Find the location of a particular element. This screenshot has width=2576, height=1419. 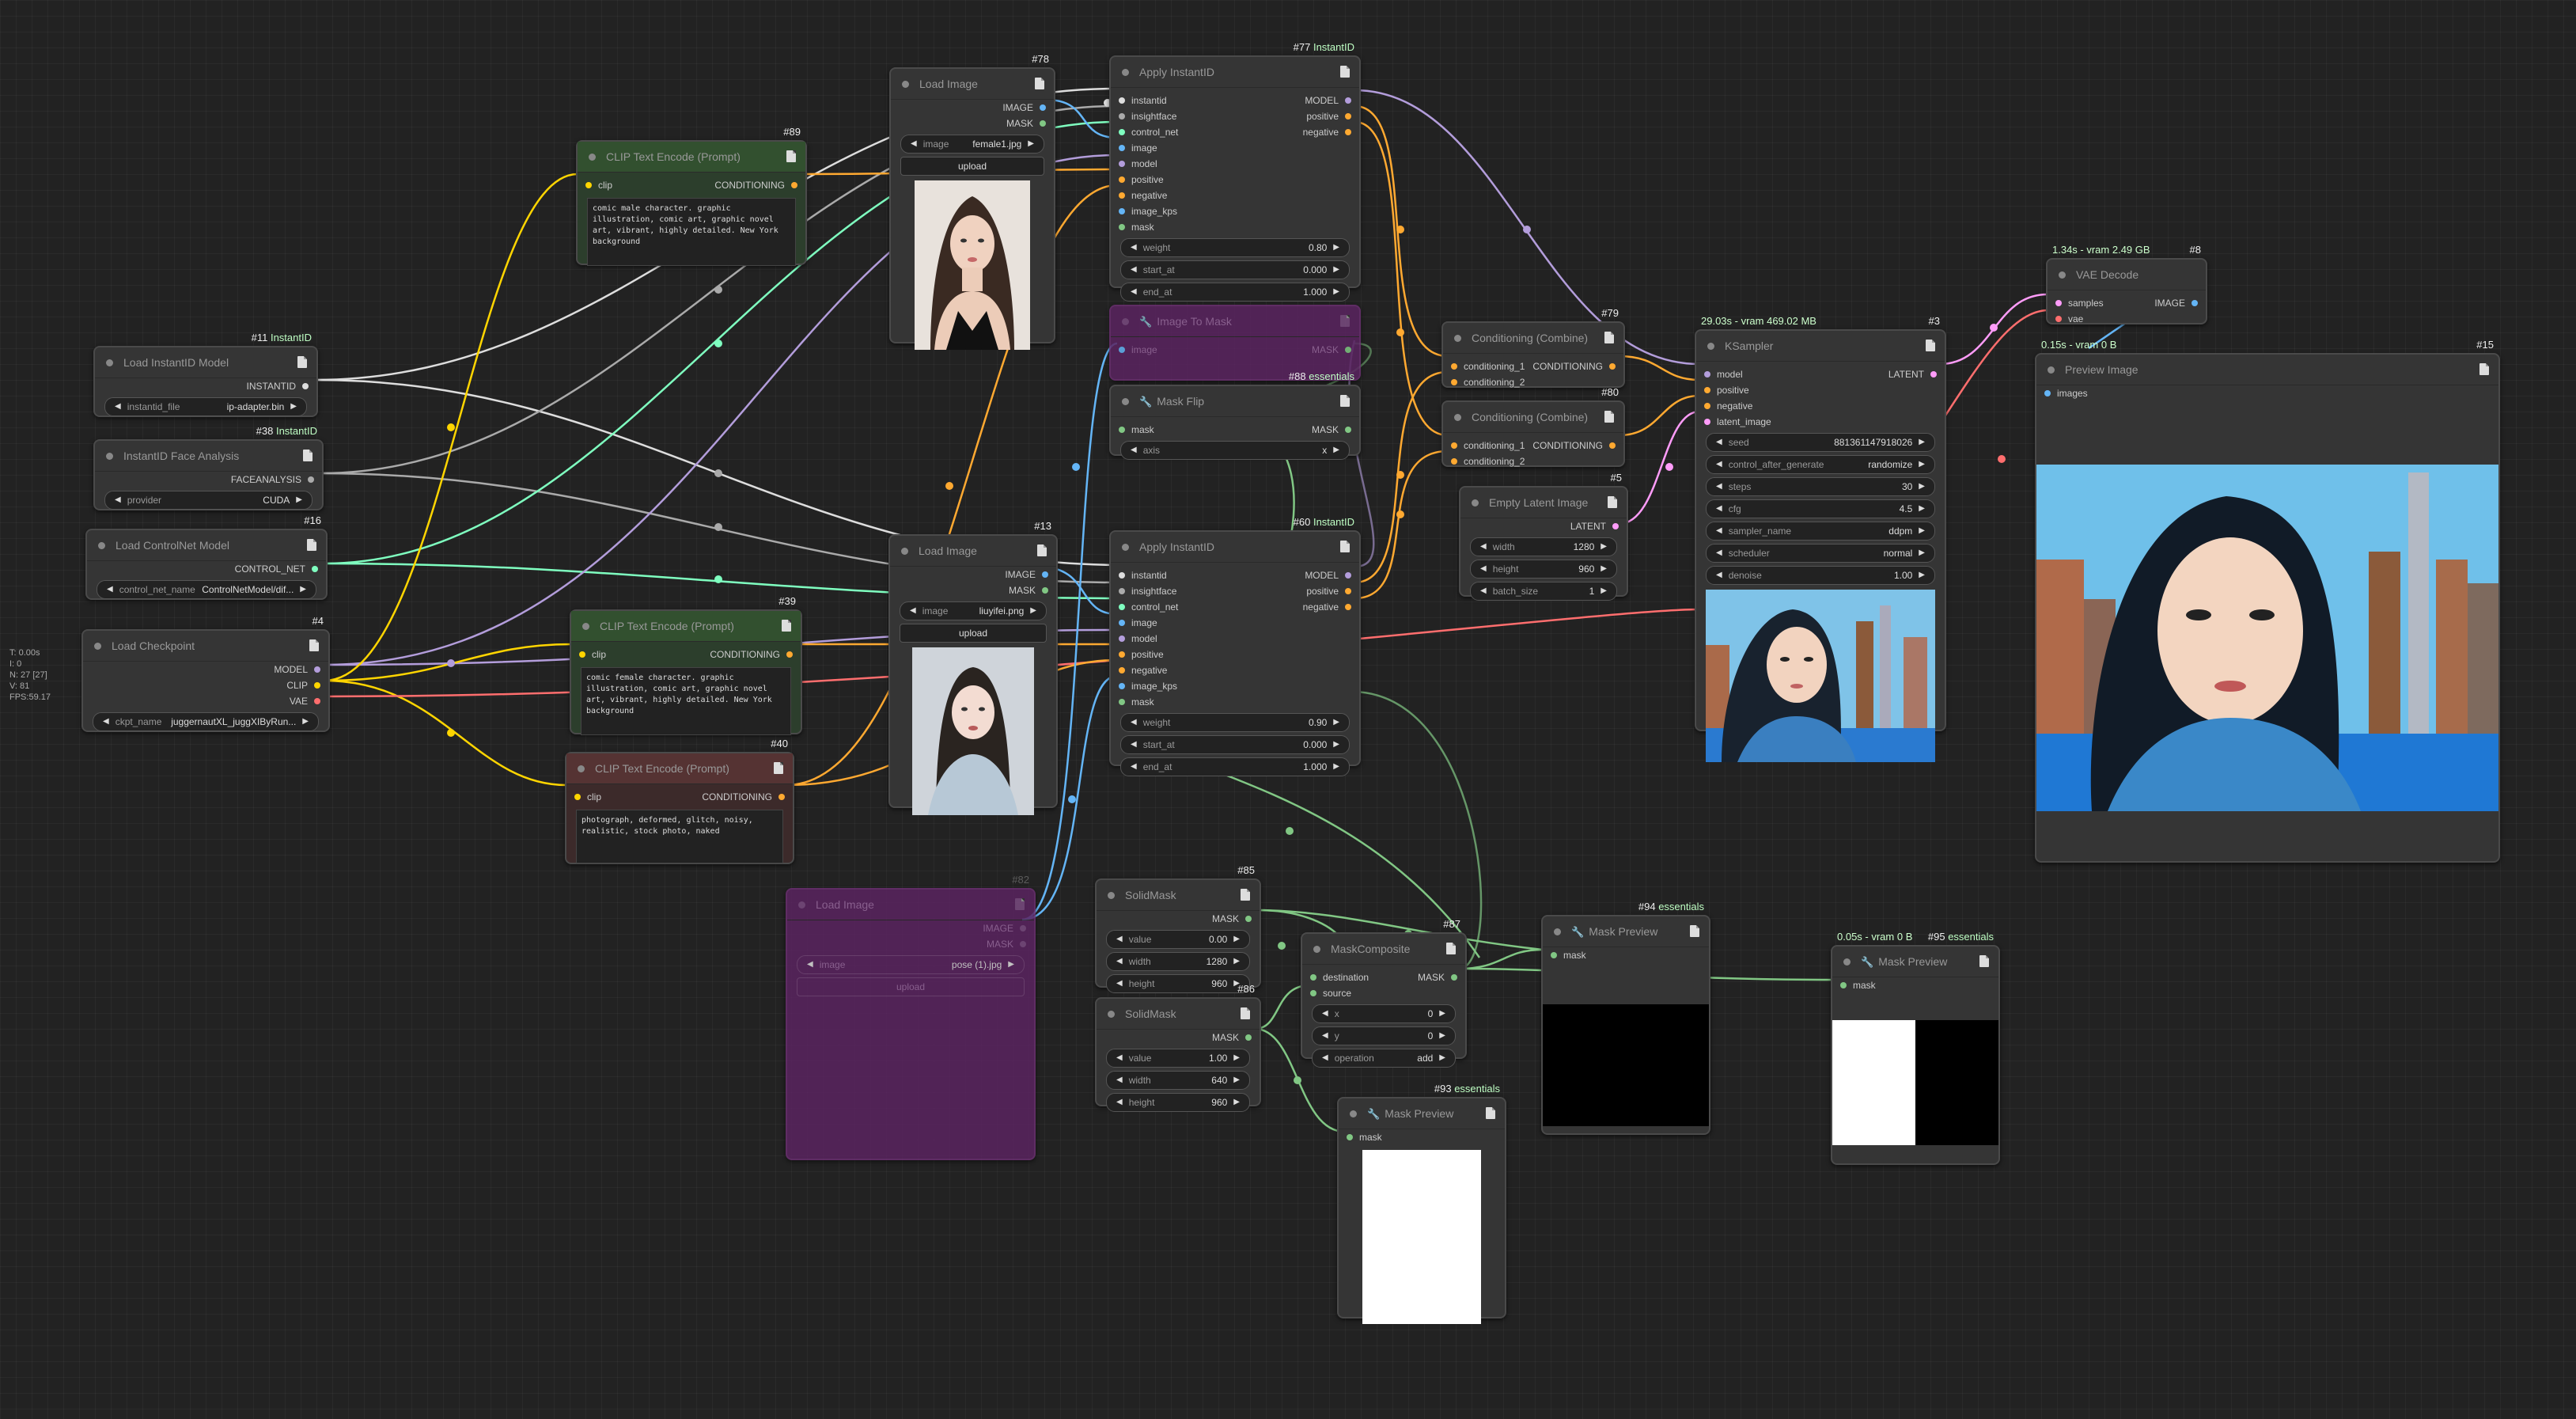

sampler-name-widget: ◀ sampler_name ddpm ▶ is located at coordinates (1820, 531).